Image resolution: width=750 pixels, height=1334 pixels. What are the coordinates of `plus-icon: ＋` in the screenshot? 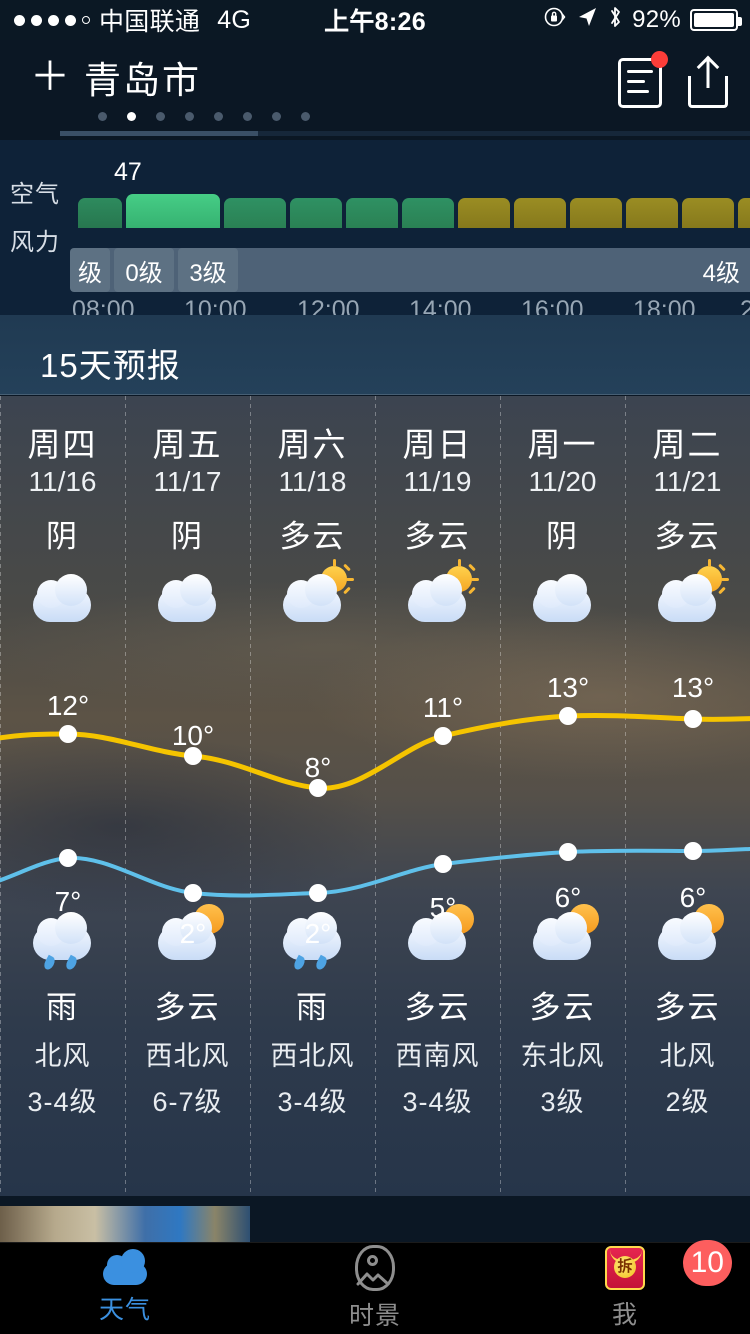 It's located at (50, 77).